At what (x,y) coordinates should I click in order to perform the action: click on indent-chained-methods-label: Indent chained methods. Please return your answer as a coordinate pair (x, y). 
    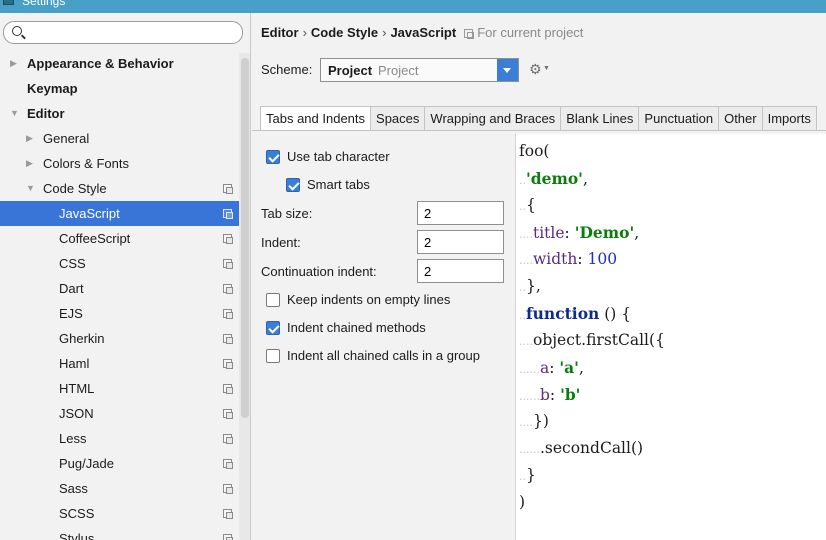
    Looking at the image, I should click on (356, 327).